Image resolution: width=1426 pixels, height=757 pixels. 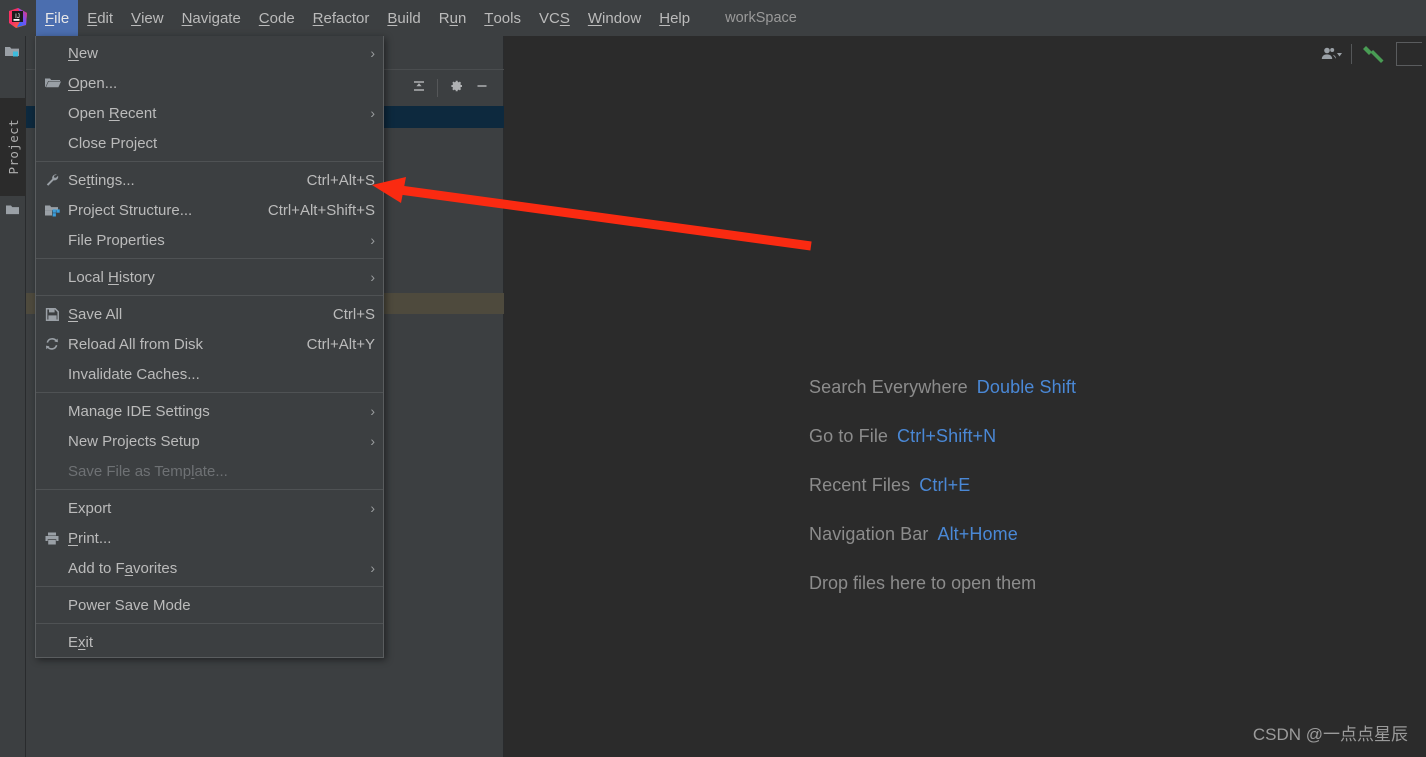 What do you see at coordinates (419, 88) in the screenshot?
I see `collapse-all-icon` at bounding box center [419, 88].